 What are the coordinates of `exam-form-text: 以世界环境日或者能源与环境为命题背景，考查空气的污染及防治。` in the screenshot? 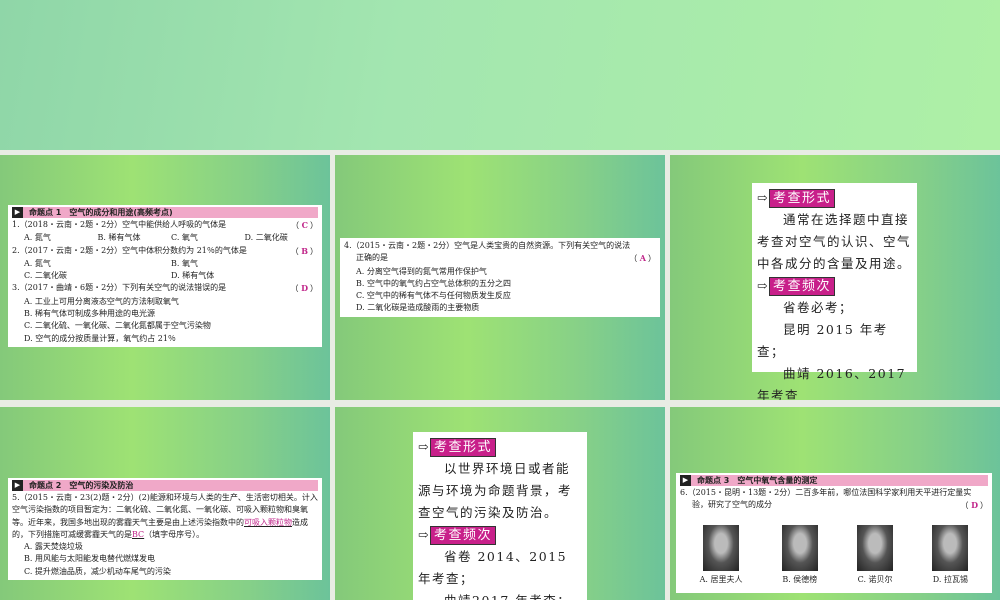 It's located at (495, 490).